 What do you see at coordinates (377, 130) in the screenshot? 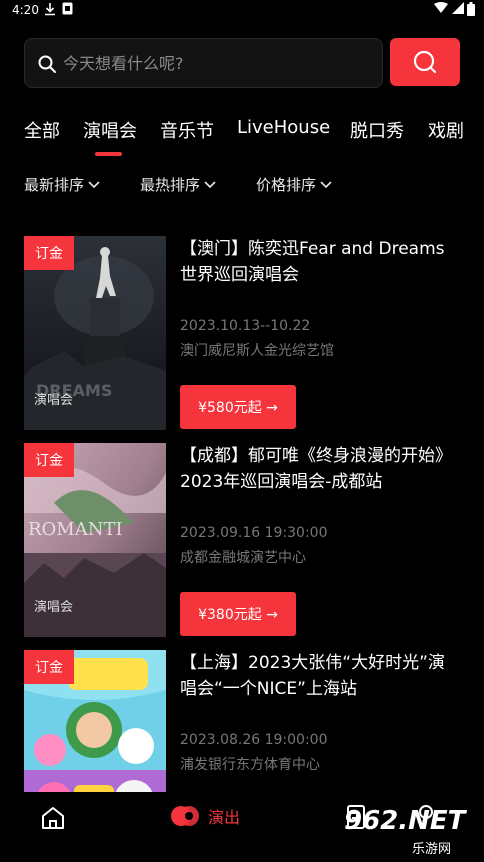
I see `tab-standup: 脱口秀` at bounding box center [377, 130].